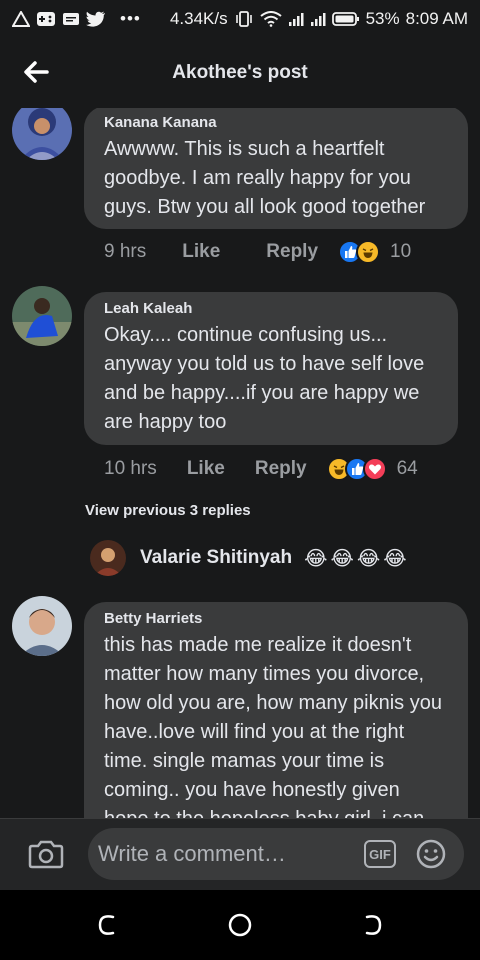 This screenshot has width=480, height=960. Describe the element at coordinates (374, 469) in the screenshot. I see `love-reaction-icon` at that location.